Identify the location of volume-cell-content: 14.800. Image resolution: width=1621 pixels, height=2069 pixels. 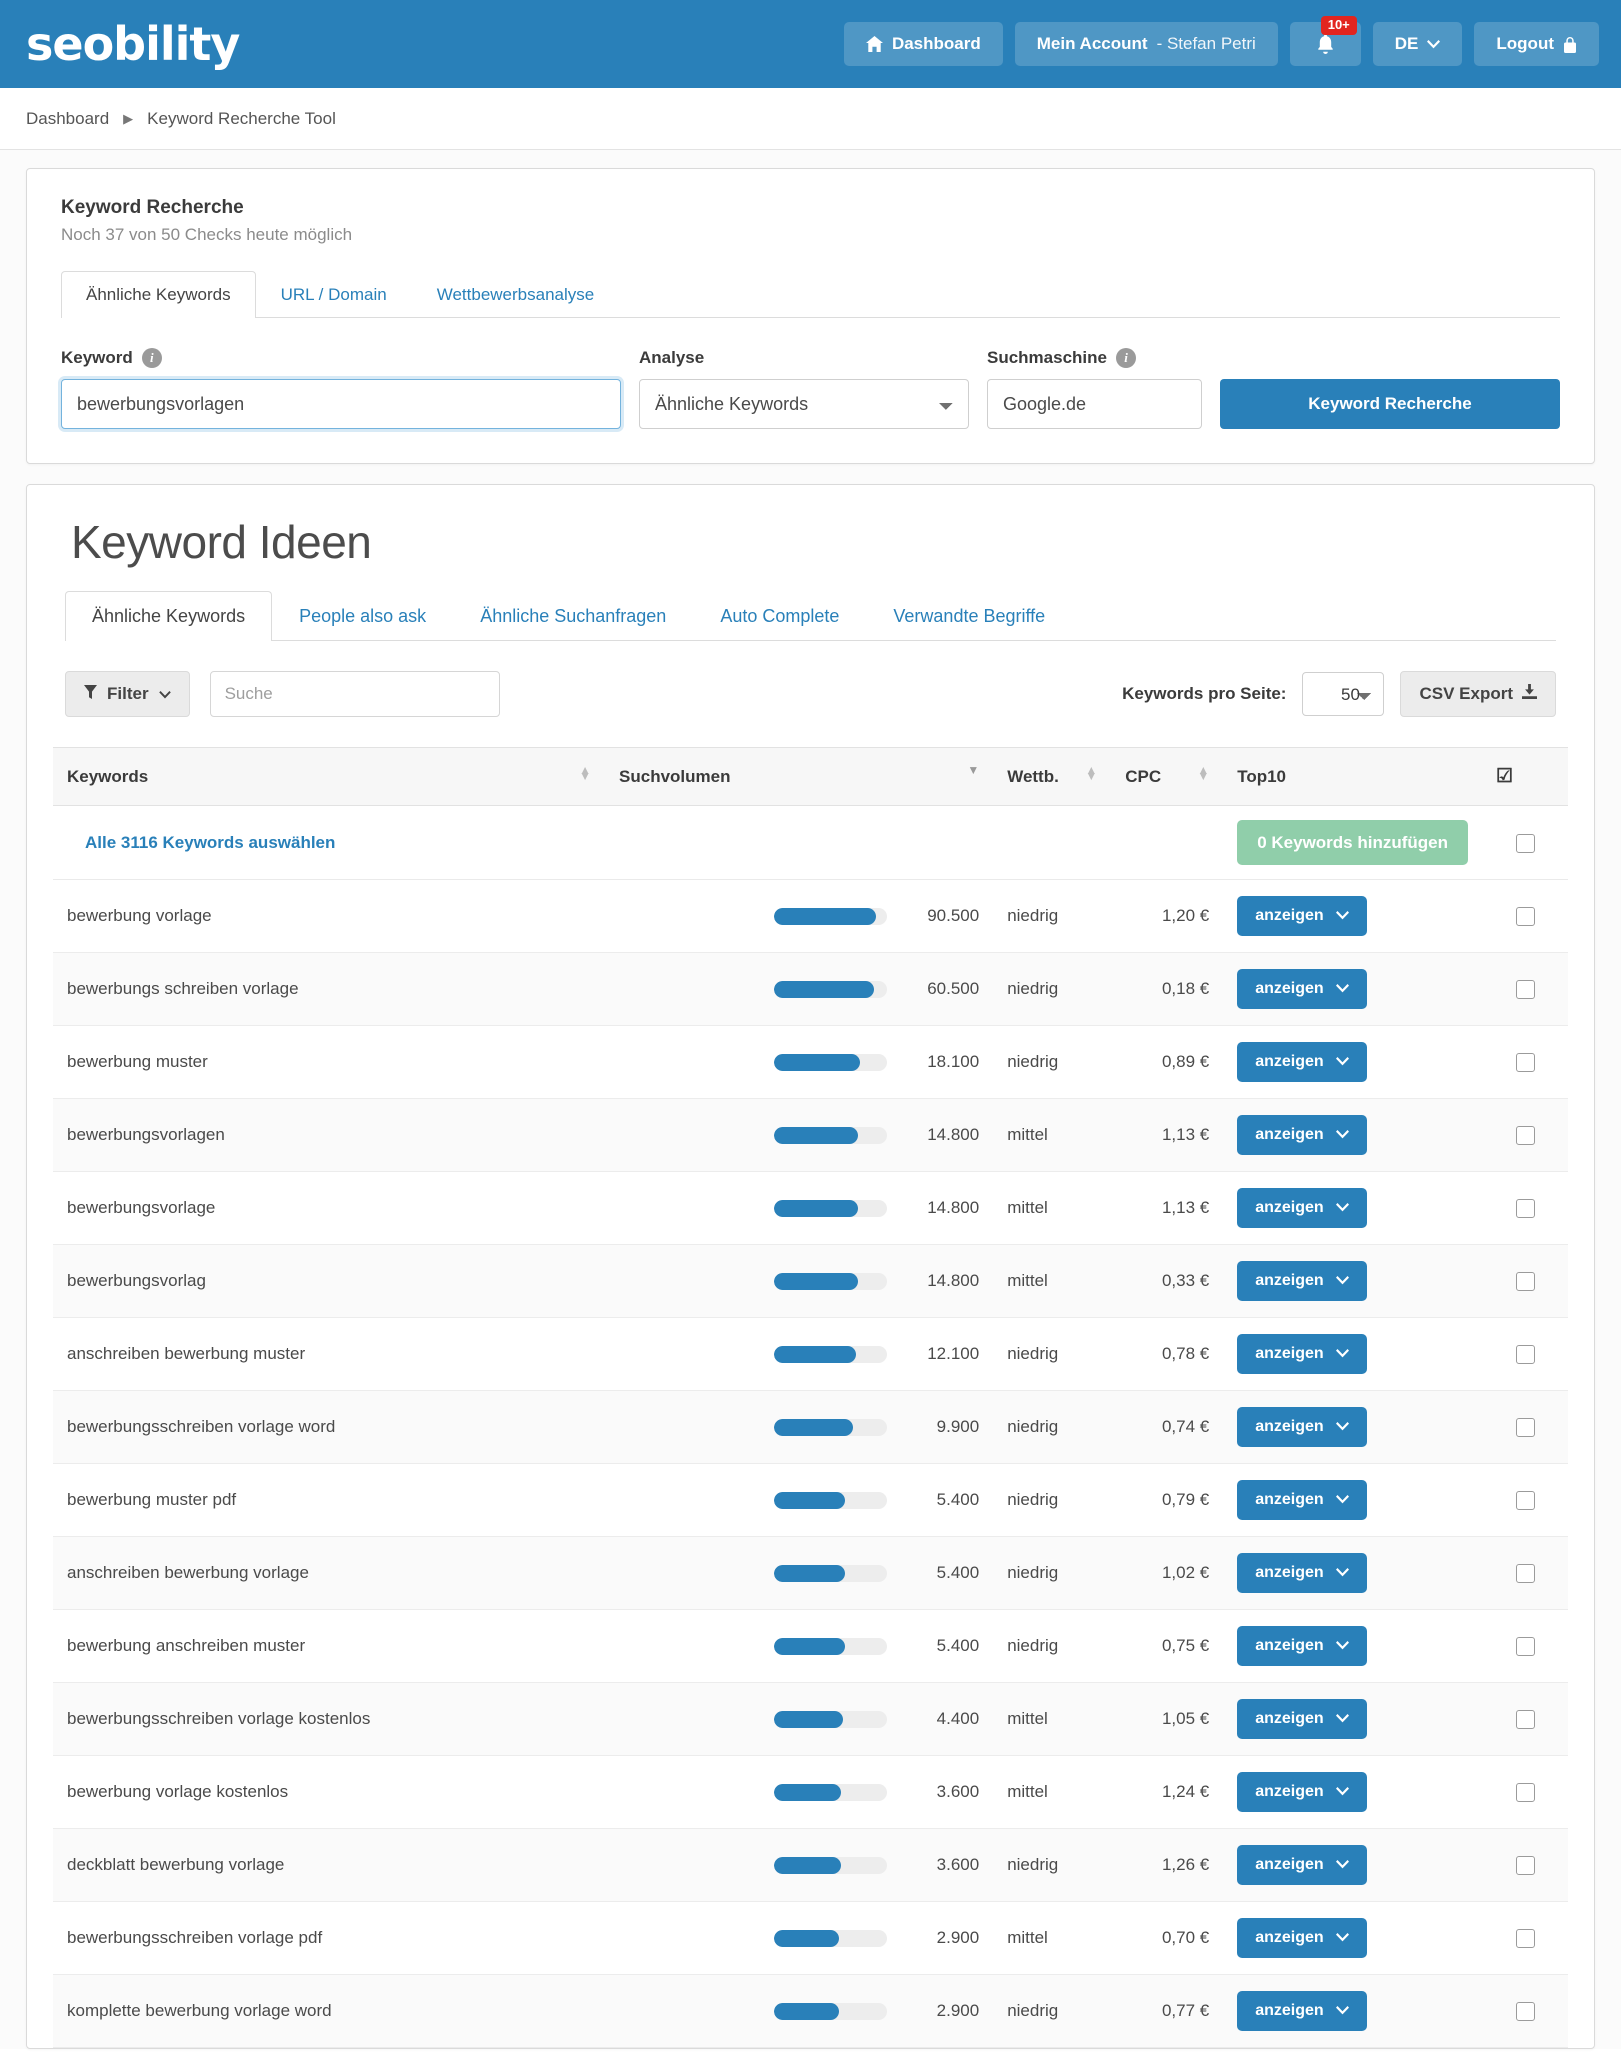
(799, 1281).